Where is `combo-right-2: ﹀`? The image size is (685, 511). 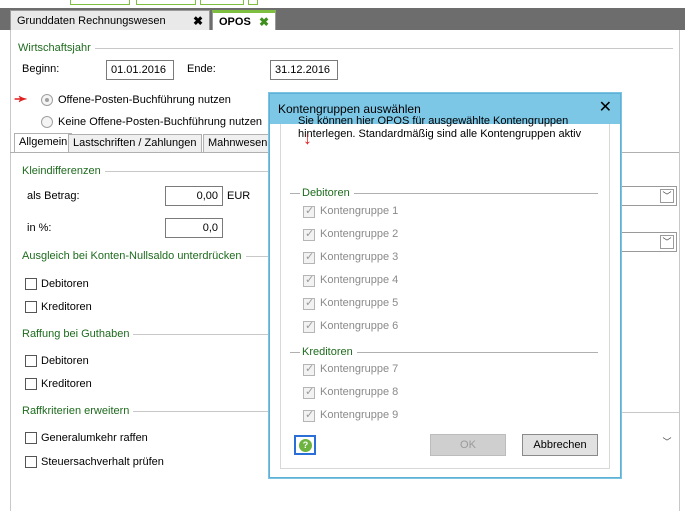 combo-right-2: ﹀ is located at coordinates (646, 242).